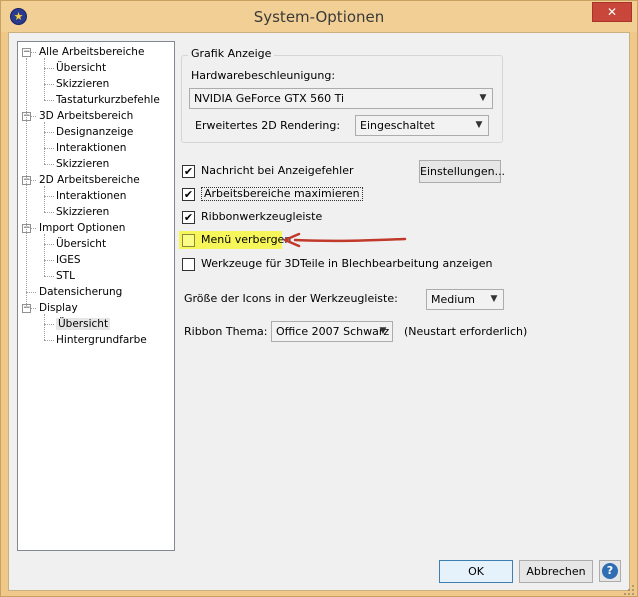 The height and width of the screenshot is (597, 638). I want to click on rendering-select: Eingeschaltet ▼, so click(422, 125).